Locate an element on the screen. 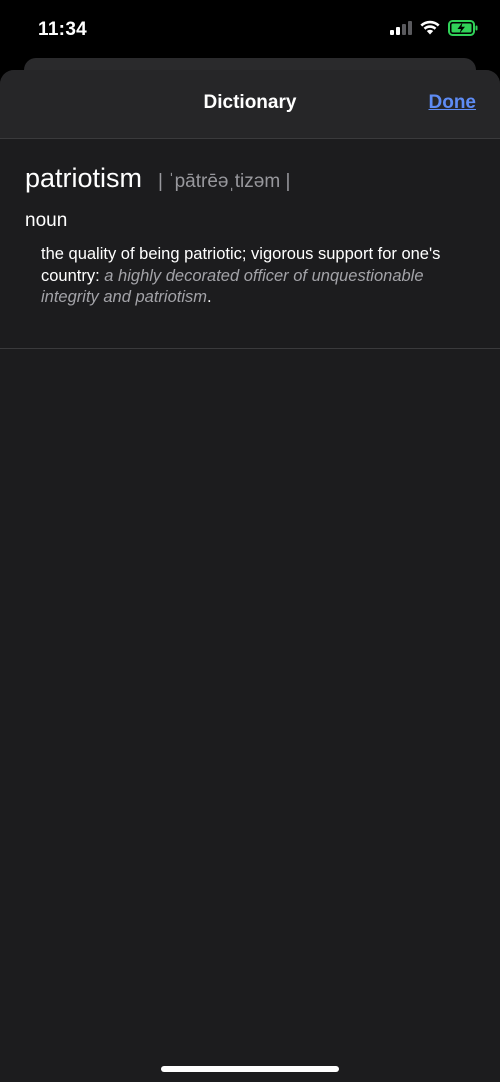  page-title: Dictionary is located at coordinates (250, 102).